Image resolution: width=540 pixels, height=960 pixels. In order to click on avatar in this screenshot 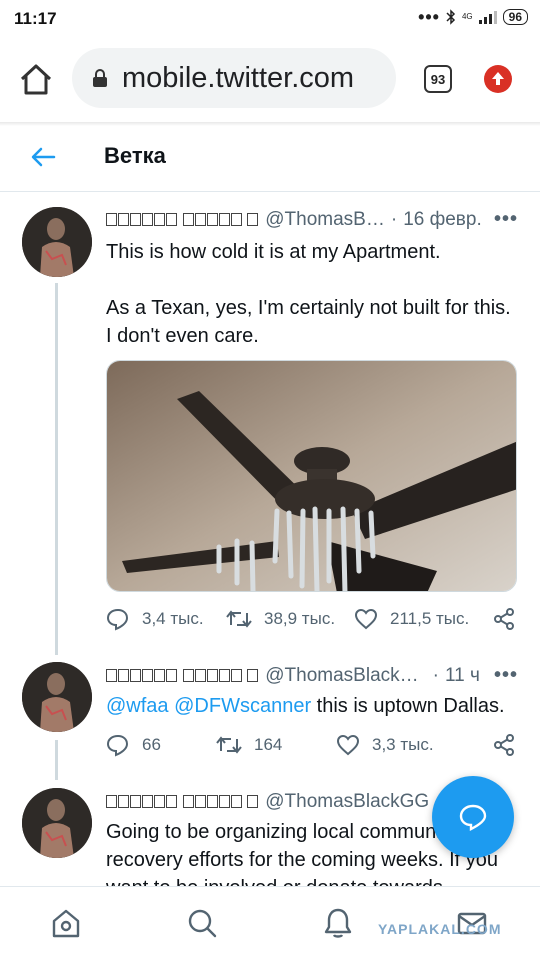, I will do `click(57, 823)`.